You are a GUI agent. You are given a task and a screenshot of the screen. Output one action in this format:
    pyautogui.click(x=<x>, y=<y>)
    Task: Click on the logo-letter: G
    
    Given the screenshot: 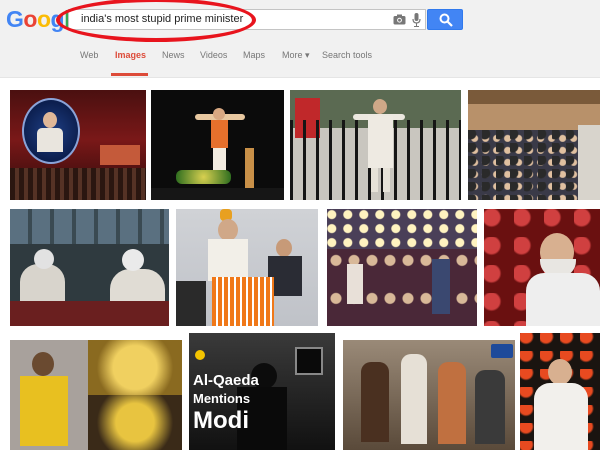 What is the action you would take?
    pyautogui.click(x=15, y=19)
    